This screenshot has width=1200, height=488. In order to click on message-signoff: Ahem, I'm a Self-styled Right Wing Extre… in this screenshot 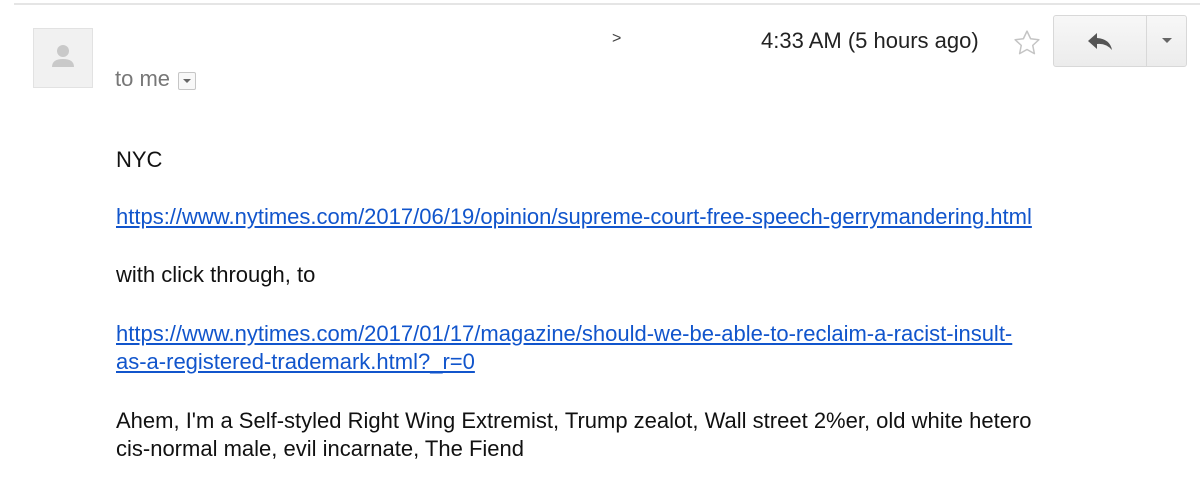, I will do `click(621, 435)`.